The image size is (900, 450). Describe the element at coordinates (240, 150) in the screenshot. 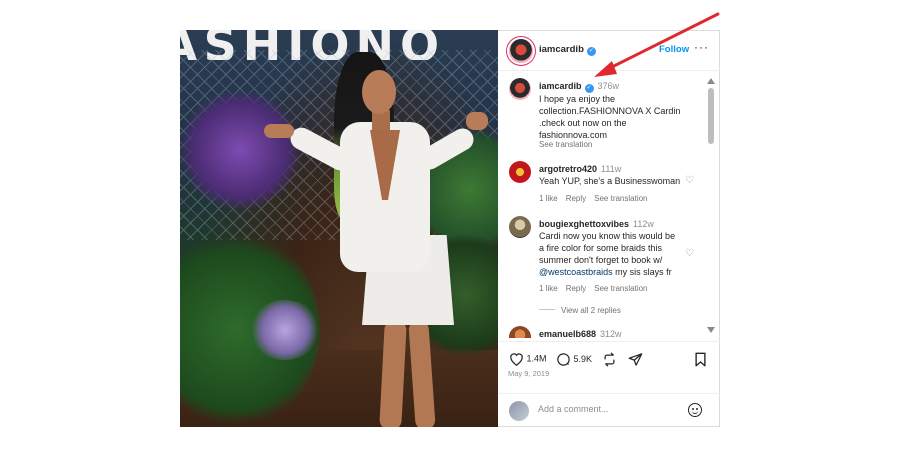

I see `purple-plants` at that location.